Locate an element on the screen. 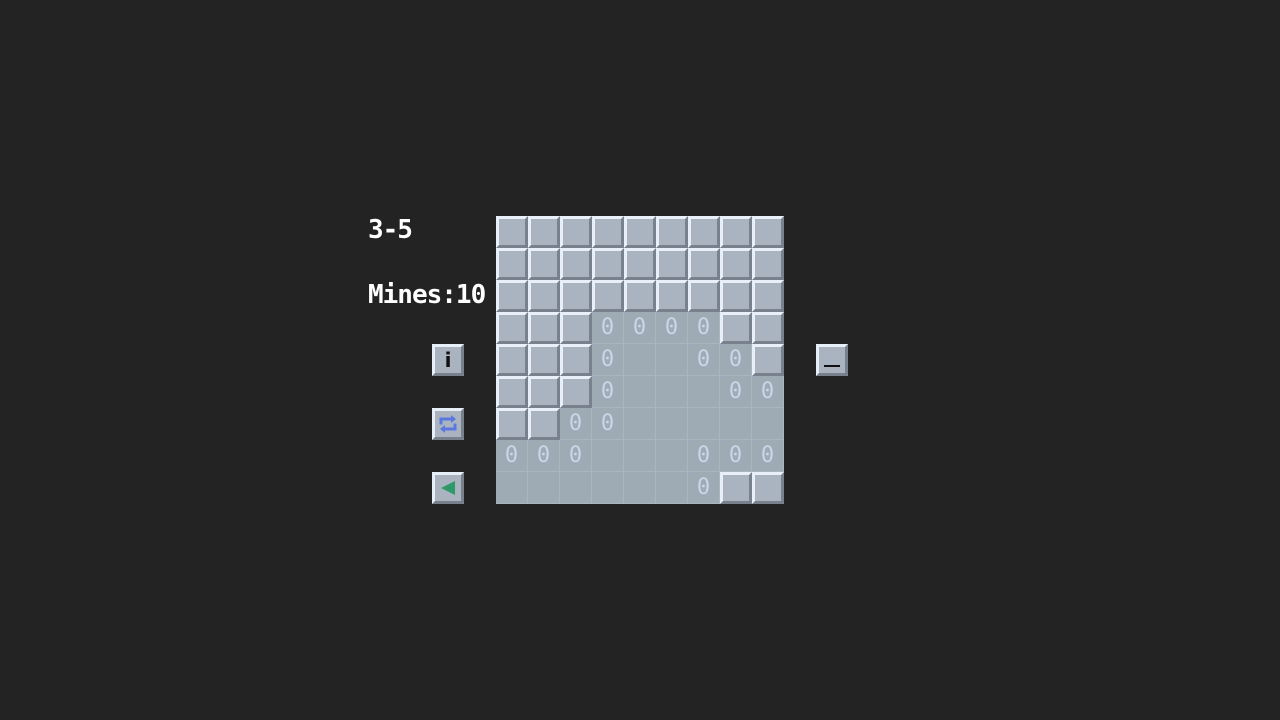  back-button is located at coordinates (448, 488).